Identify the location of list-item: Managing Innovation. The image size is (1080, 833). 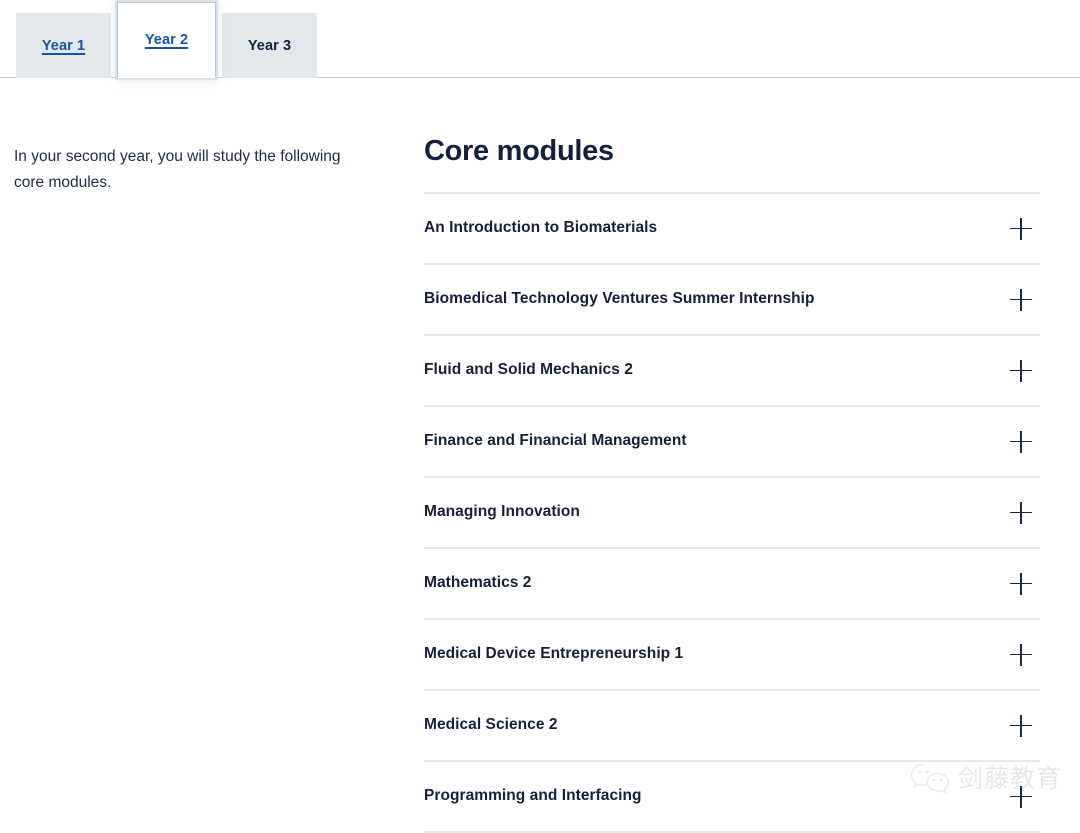
(732, 513).